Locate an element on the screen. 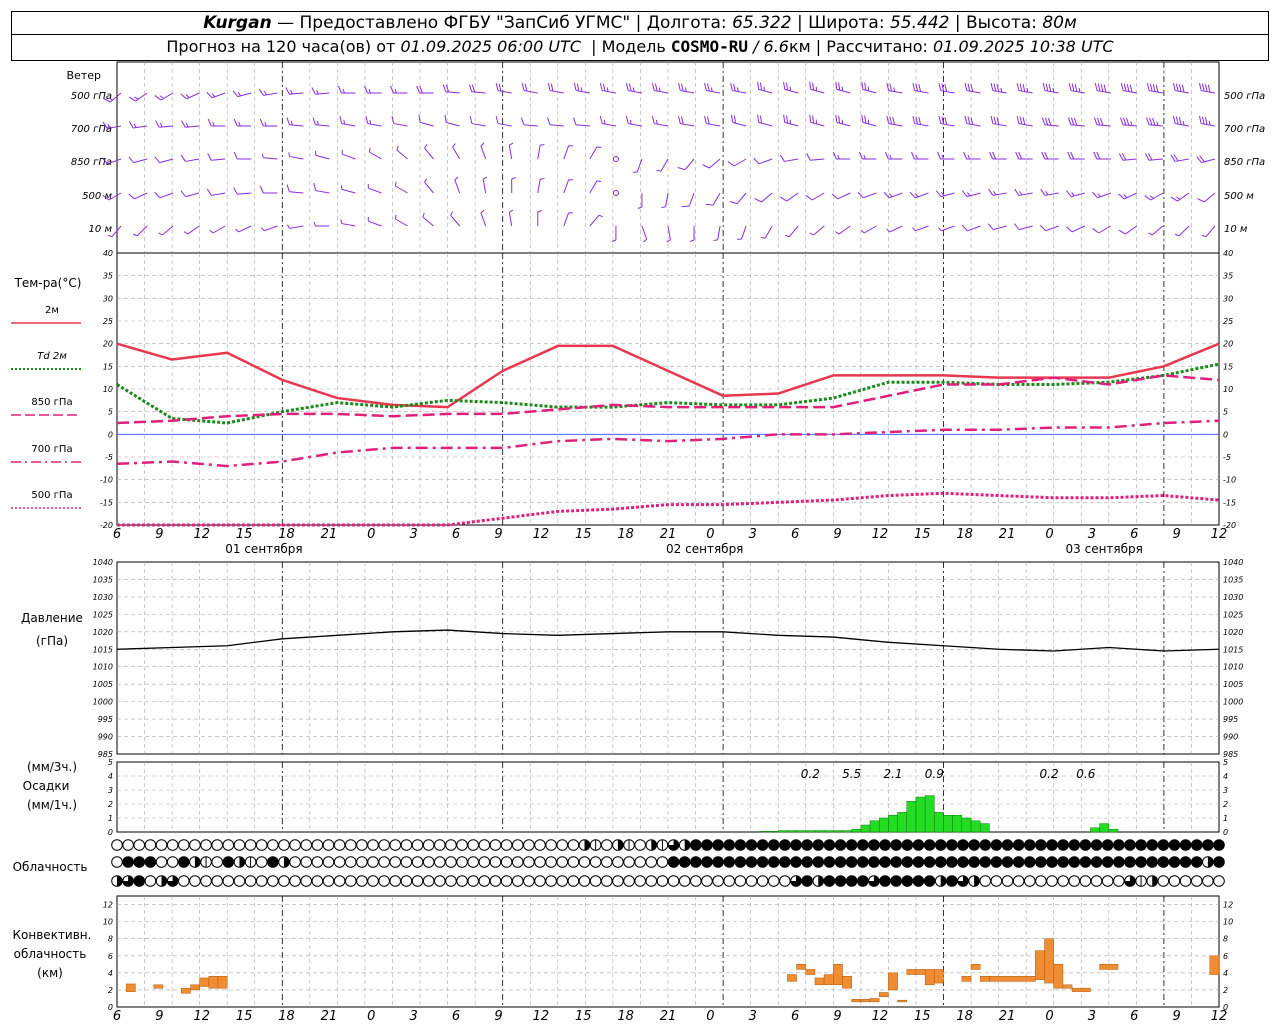 This screenshot has height=1024, width=1280. x-tick-label-bottom: 6 is located at coordinates (795, 1016).